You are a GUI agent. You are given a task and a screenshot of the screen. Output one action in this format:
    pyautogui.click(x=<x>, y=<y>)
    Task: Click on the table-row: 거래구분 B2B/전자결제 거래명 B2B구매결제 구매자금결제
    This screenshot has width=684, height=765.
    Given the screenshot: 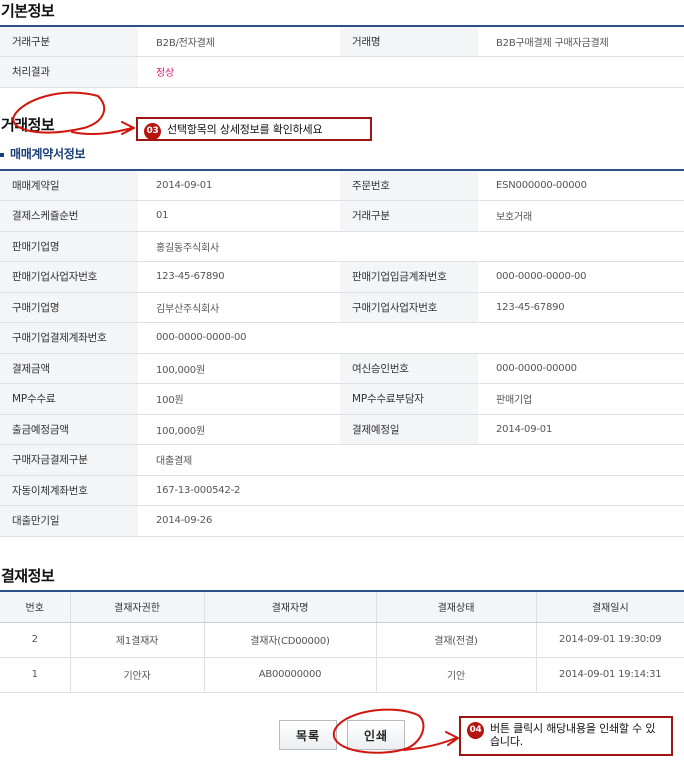 What is the action you would take?
    pyautogui.click(x=342, y=41)
    